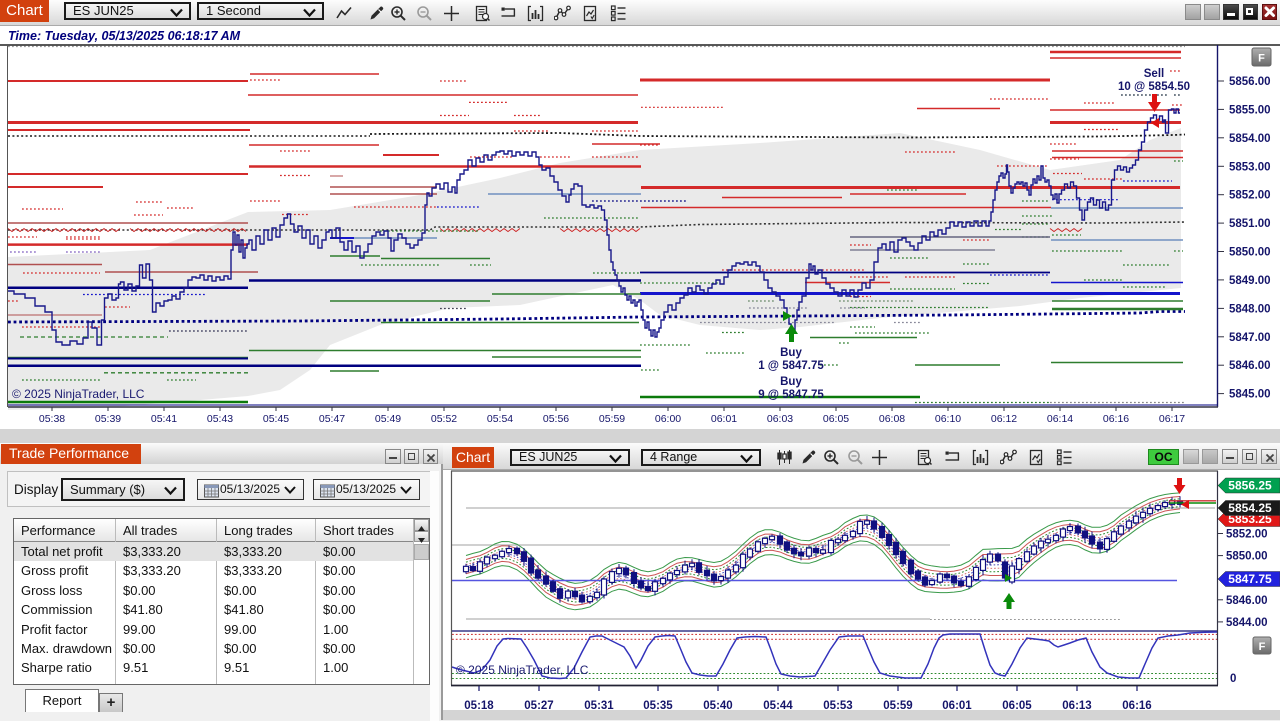 The height and width of the screenshot is (721, 1280). I want to click on svg-text: 05:43, so click(220, 419).